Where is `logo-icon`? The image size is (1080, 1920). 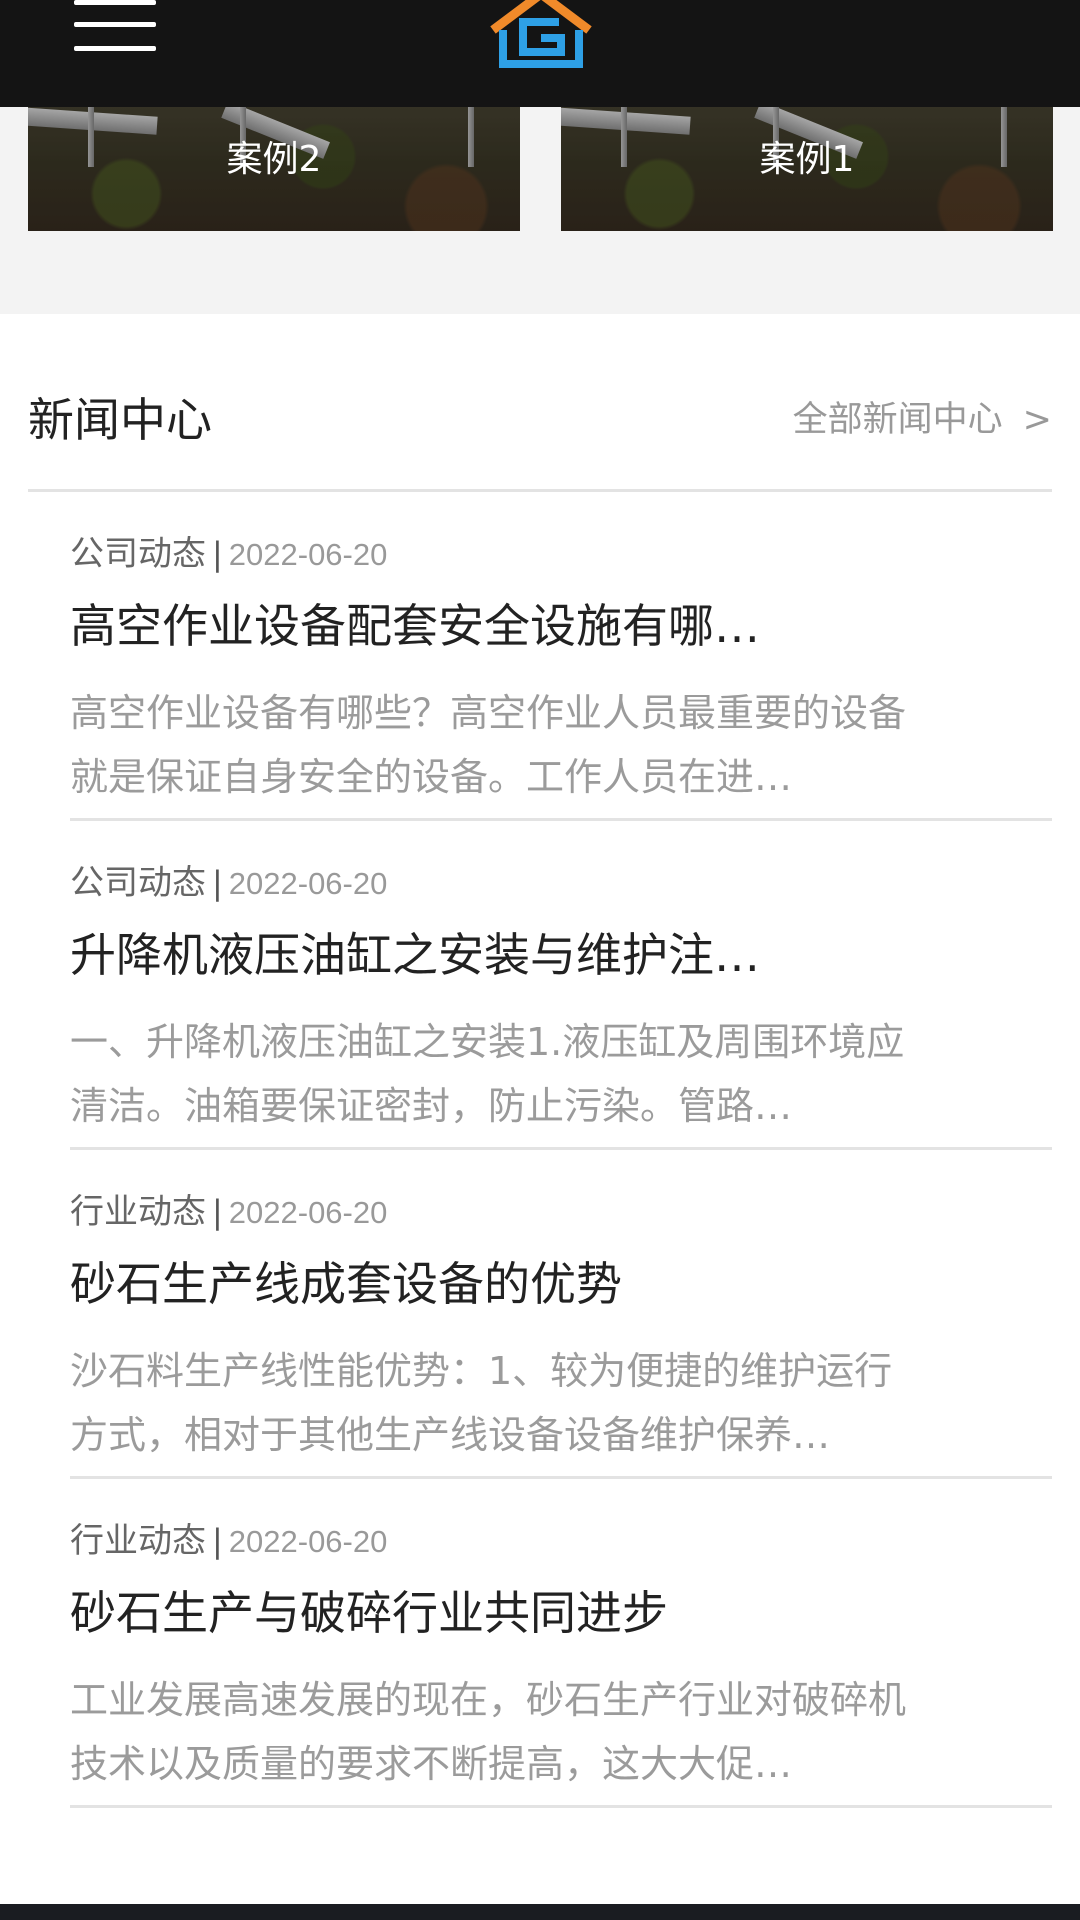 logo-icon is located at coordinates (541, 34).